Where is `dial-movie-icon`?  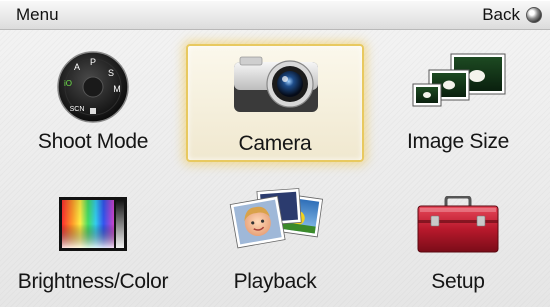 dial-movie-icon is located at coordinates (93, 111).